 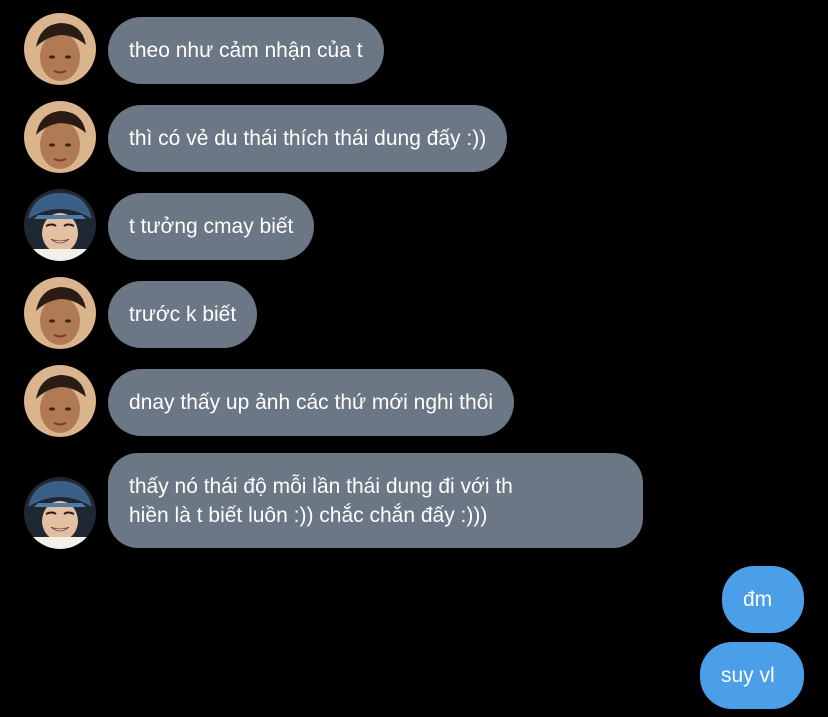 What do you see at coordinates (311, 402) in the screenshot?
I see `incoming-message-bubble: dnay thấy up ảnh các thứ mới nghi thôi` at bounding box center [311, 402].